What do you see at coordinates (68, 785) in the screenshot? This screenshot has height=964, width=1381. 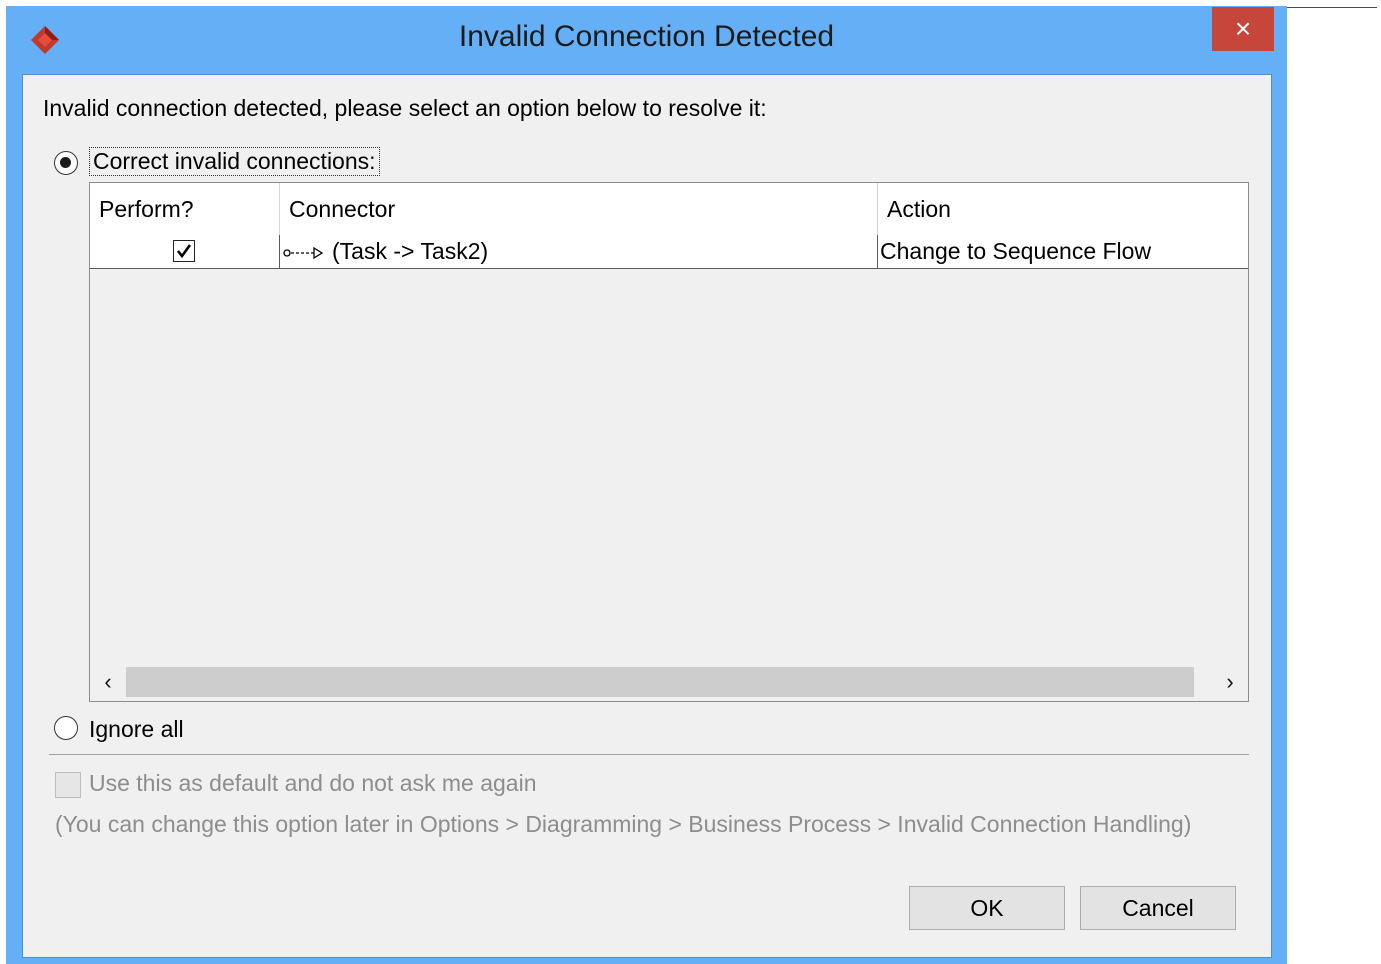 I see `default-option-checkbox` at bounding box center [68, 785].